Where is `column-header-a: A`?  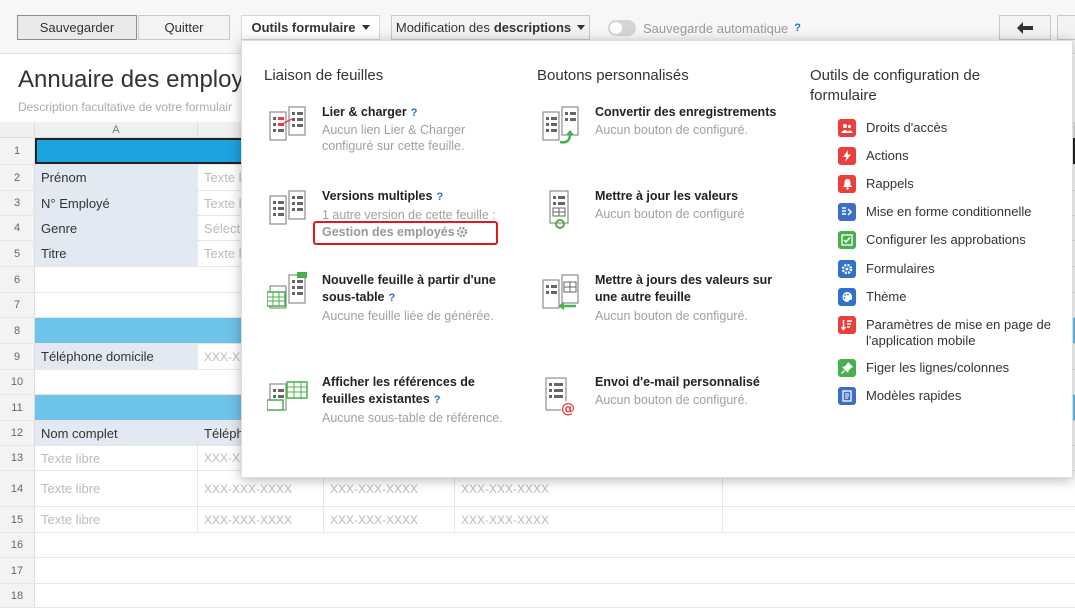
column-header-a: A is located at coordinates (116, 130).